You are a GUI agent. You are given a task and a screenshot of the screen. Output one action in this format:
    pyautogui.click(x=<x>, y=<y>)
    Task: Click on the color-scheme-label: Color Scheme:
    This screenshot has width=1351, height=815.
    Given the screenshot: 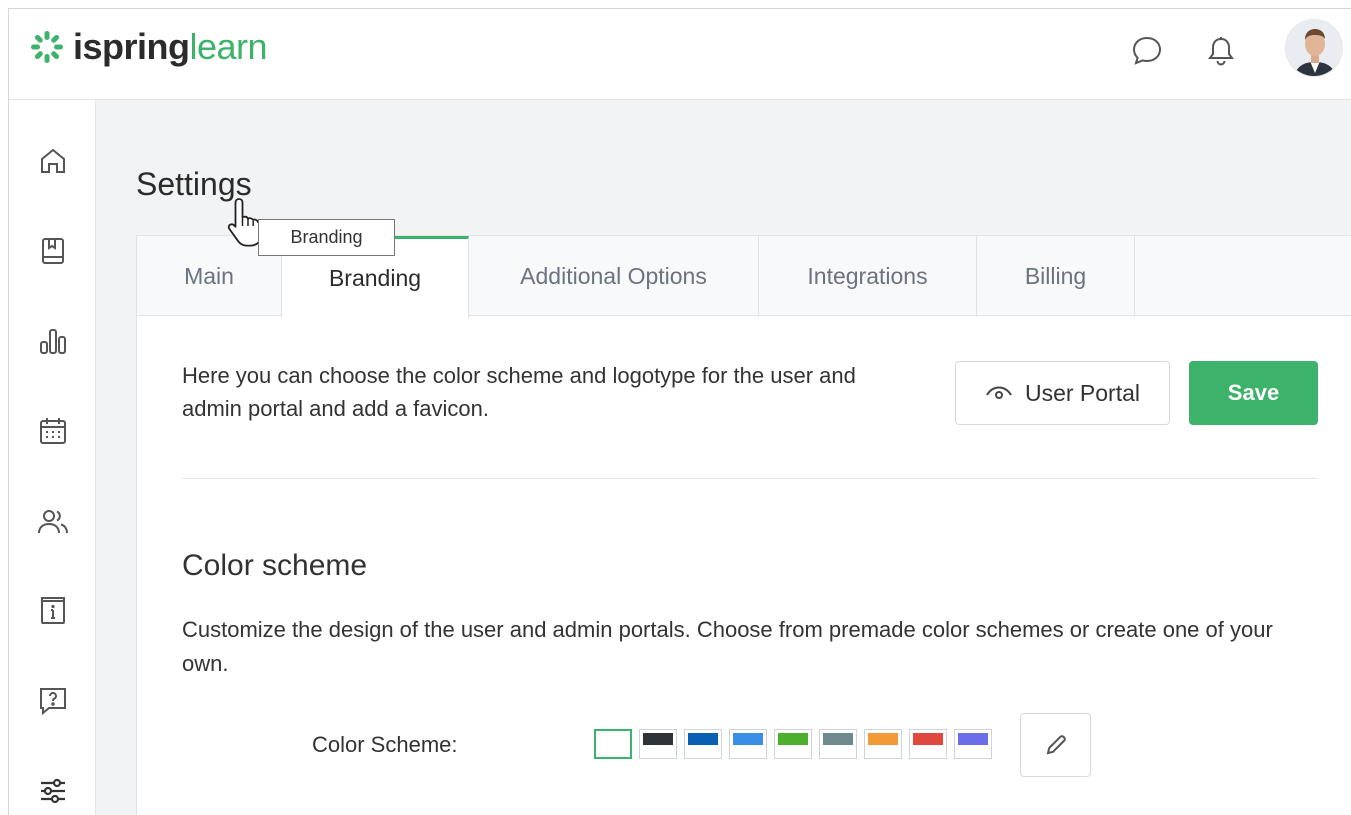 What is the action you would take?
    pyautogui.click(x=385, y=744)
    